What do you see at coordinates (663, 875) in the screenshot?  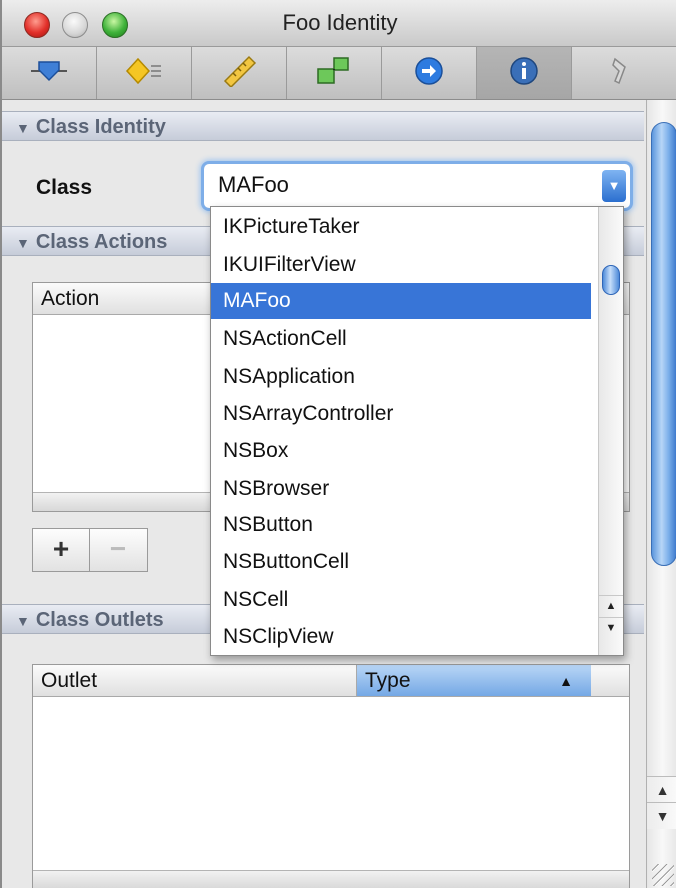 I see `resize-grip-icon` at bounding box center [663, 875].